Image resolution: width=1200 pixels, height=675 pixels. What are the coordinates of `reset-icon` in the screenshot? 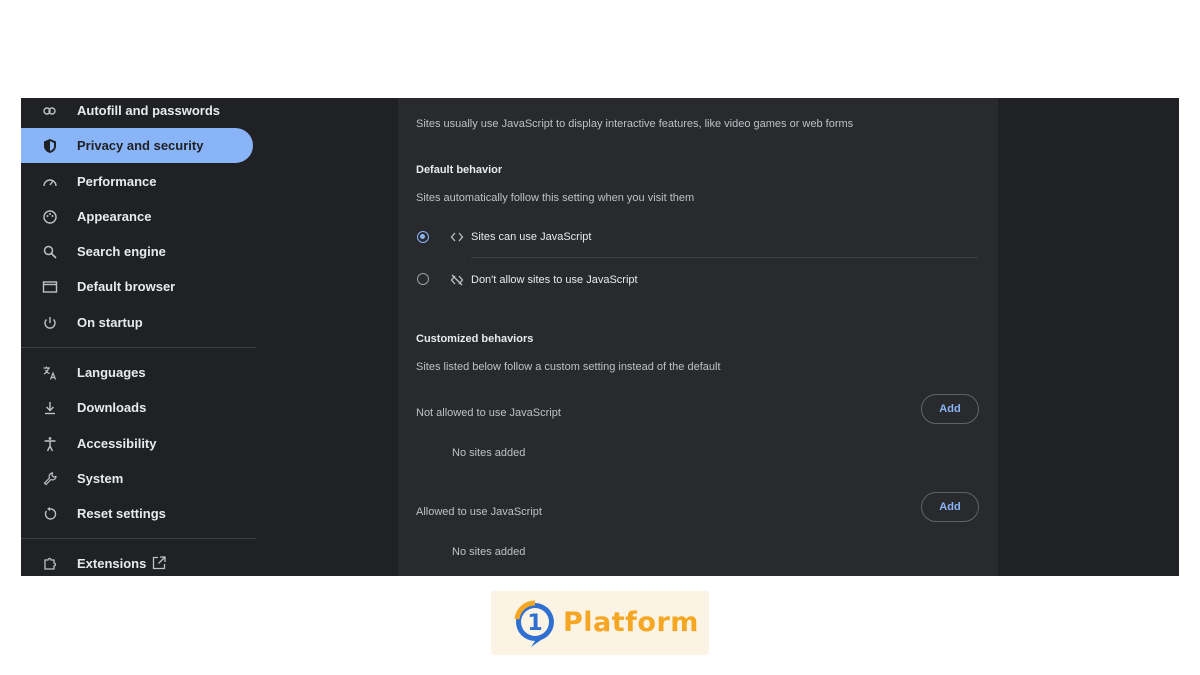 It's located at (50, 514).